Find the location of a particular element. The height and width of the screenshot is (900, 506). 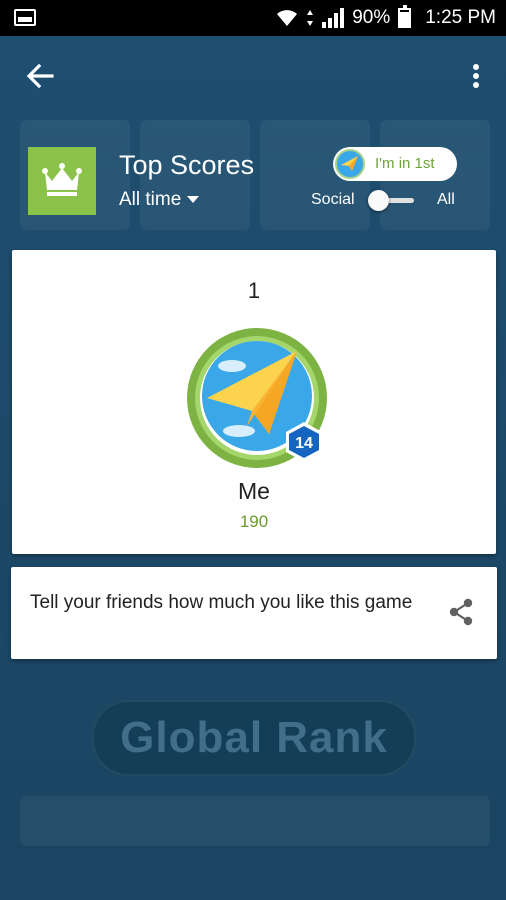

wifi-icon is located at coordinates (287, 18).